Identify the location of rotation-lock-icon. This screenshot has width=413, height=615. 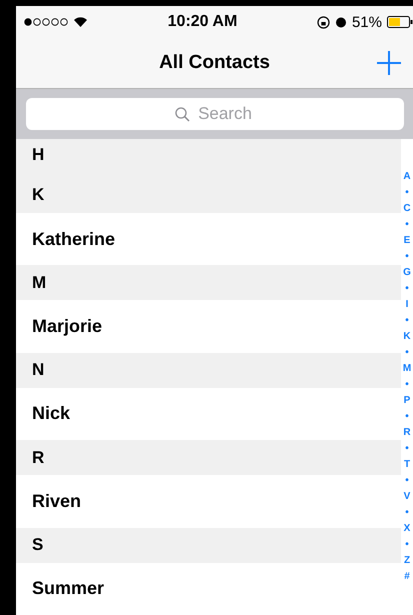
(323, 22).